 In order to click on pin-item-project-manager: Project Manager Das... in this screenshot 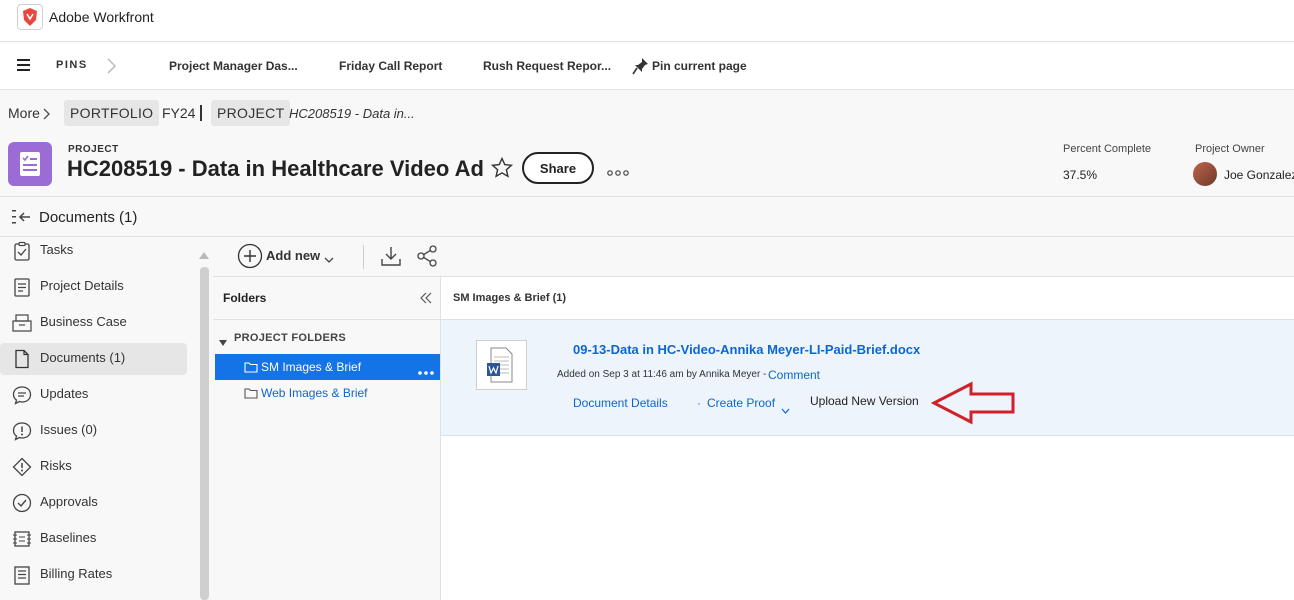, I will do `click(233, 66)`.